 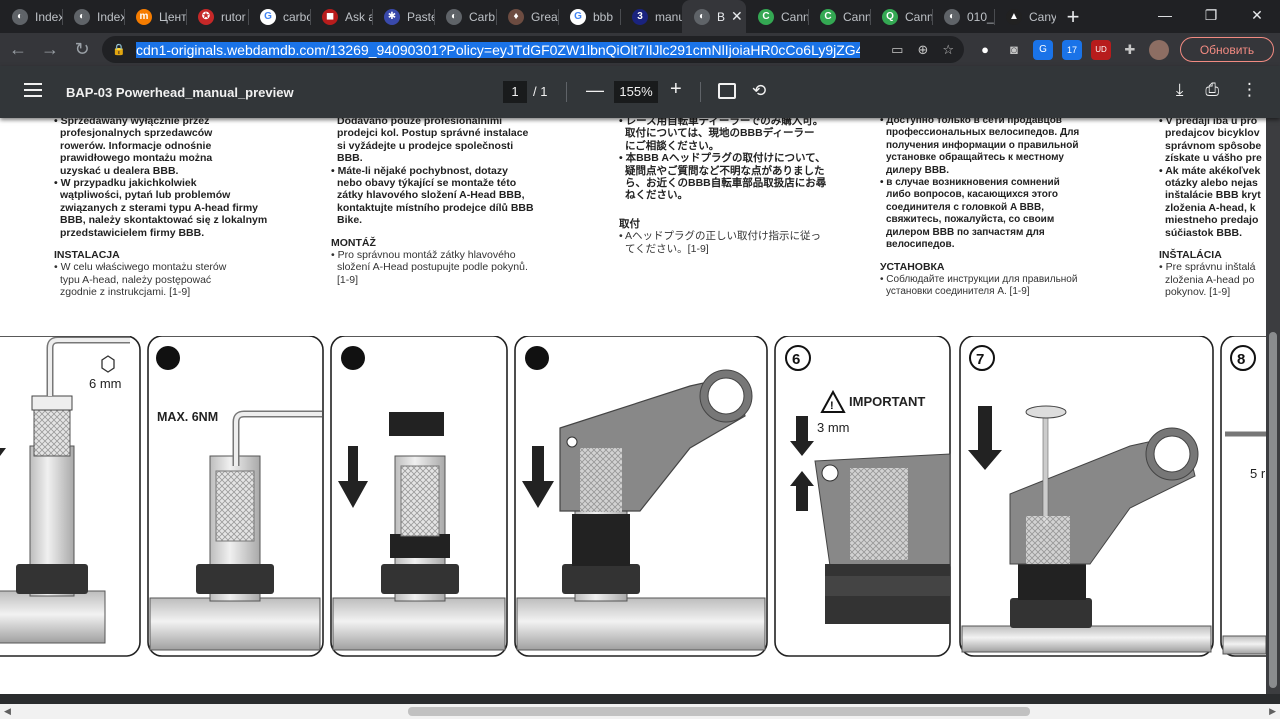 What do you see at coordinates (7, 711) in the screenshot?
I see `scroll-left-icon: ◀` at bounding box center [7, 711].